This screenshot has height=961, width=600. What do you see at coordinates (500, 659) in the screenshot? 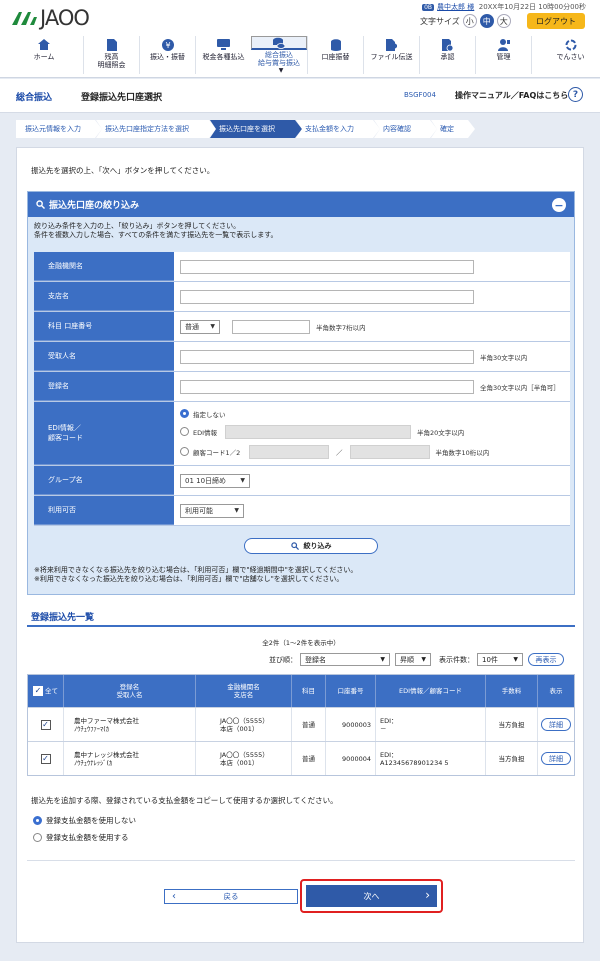
I see `per-page-select: 10件` at bounding box center [500, 659].